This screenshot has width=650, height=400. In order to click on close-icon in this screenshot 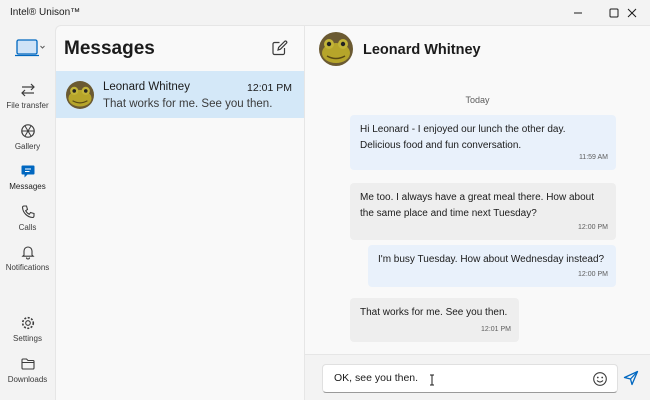, I will do `click(632, 12)`.